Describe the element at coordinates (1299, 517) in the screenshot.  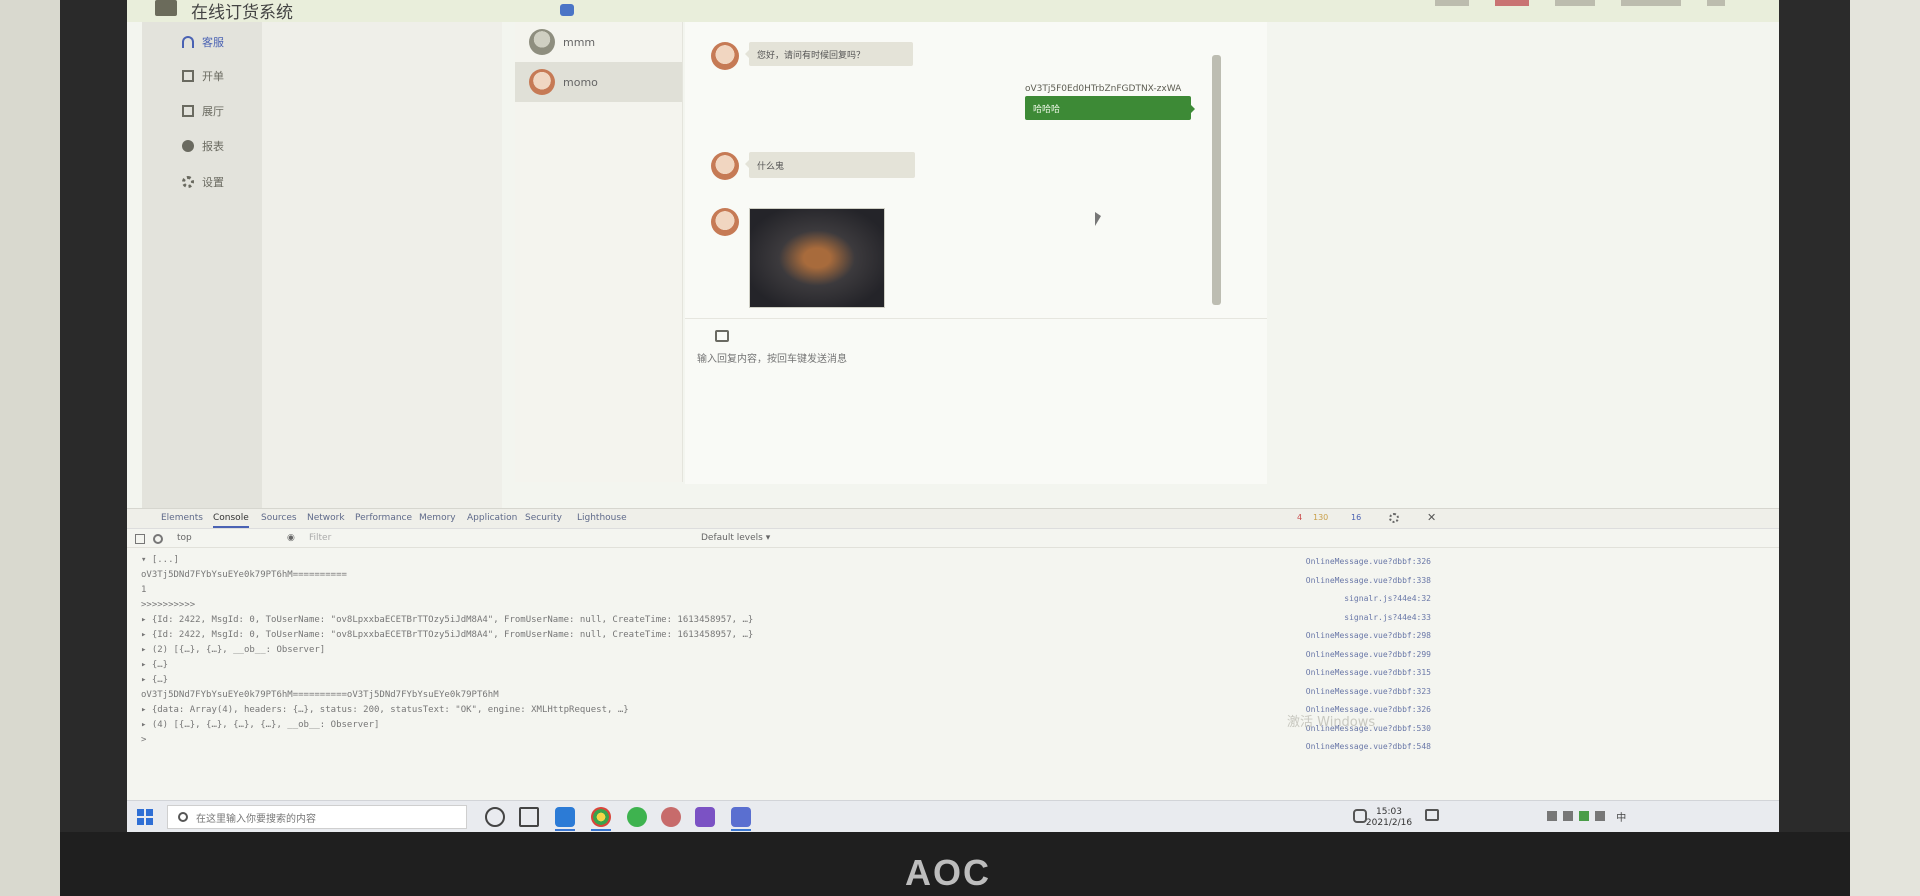
I see `error-count-badge: 4` at that location.